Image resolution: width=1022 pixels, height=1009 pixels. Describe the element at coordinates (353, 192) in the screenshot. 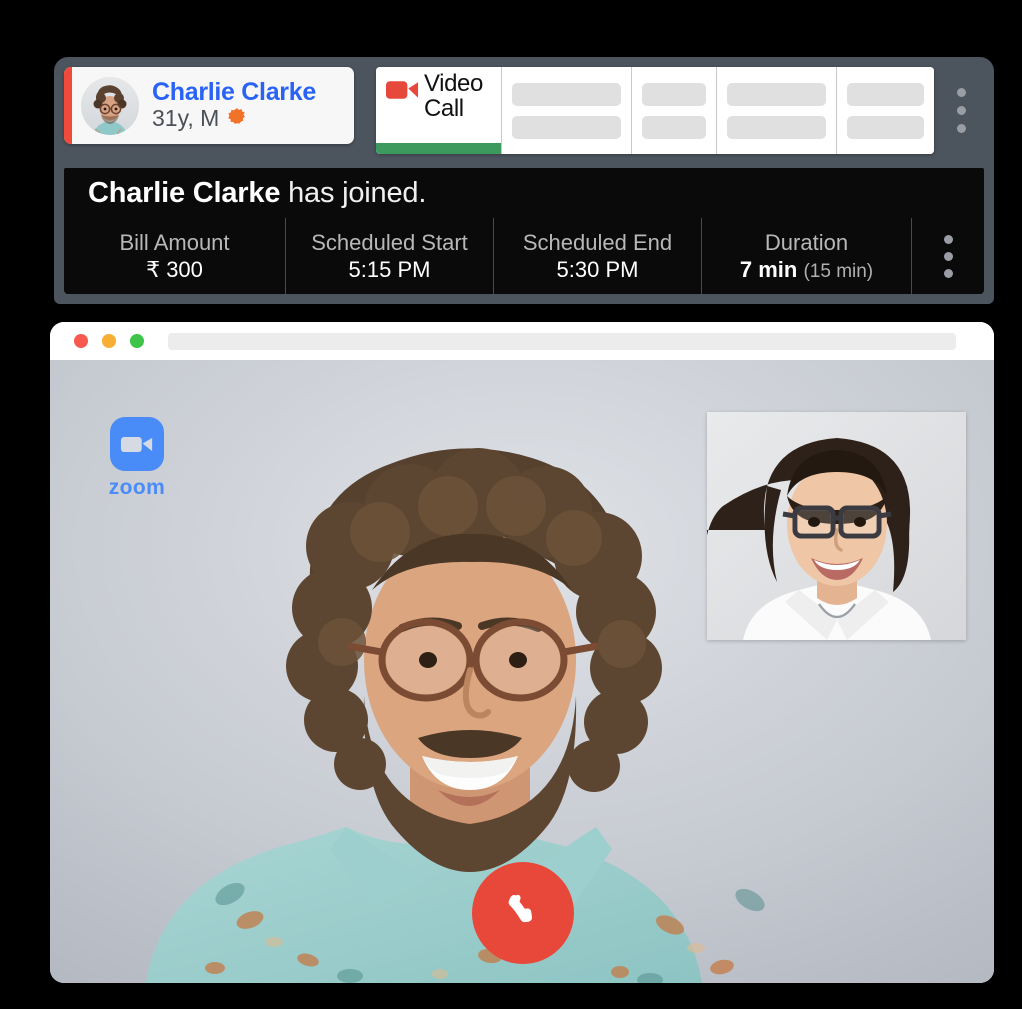

I see `participant-joined-message: has joined.` at that location.